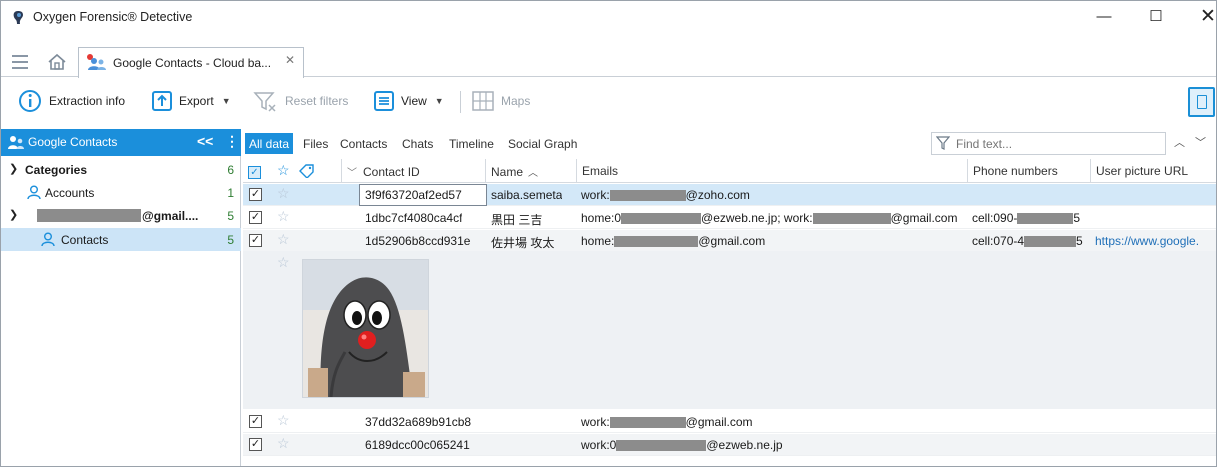  I want to click on column-name: Name ︿, so click(530, 171).